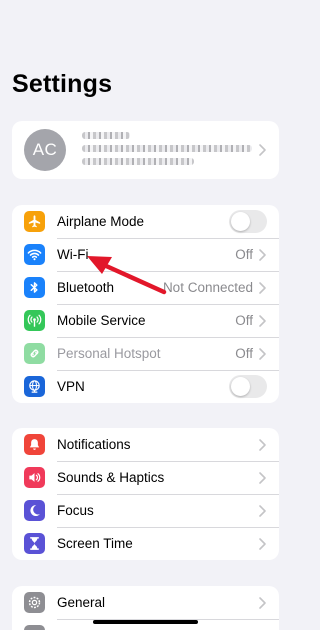 Image resolution: width=320 pixels, height=630 pixels. Describe the element at coordinates (145, 602) in the screenshot. I see `general-row: General` at that location.